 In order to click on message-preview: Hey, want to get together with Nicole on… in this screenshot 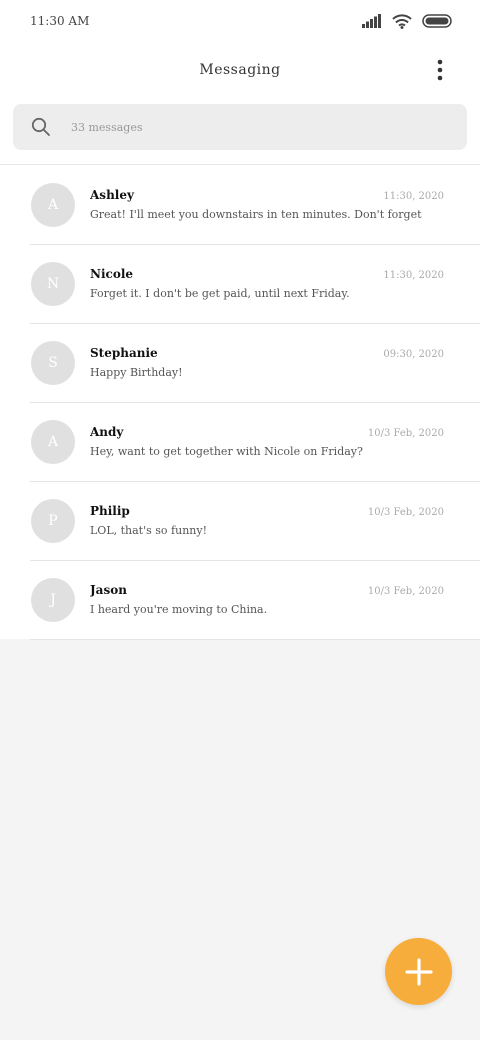, I will do `click(226, 451)`.